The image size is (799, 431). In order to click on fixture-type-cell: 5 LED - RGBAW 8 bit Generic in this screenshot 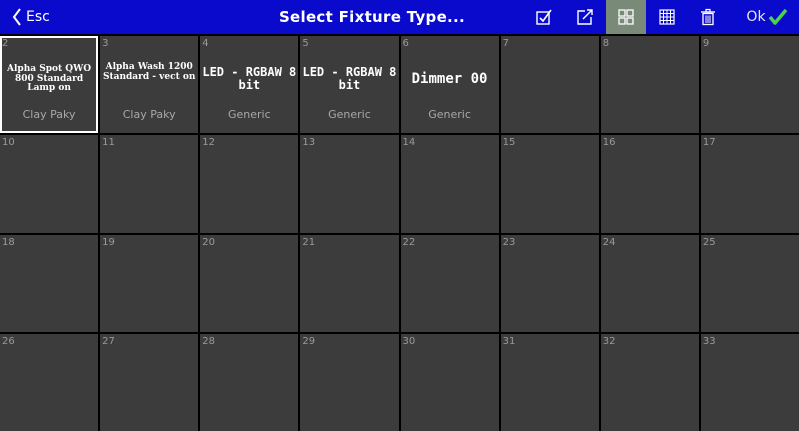, I will do `click(349, 85)`.